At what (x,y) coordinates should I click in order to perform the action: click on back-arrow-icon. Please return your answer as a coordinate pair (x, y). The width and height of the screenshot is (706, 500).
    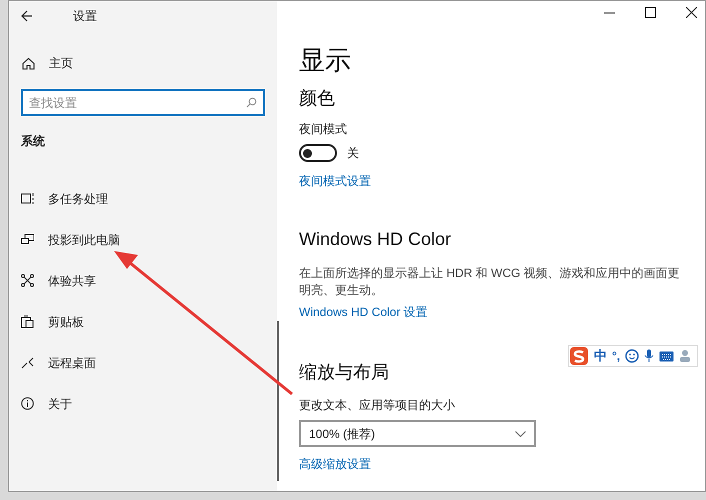
    Looking at the image, I should click on (27, 16).